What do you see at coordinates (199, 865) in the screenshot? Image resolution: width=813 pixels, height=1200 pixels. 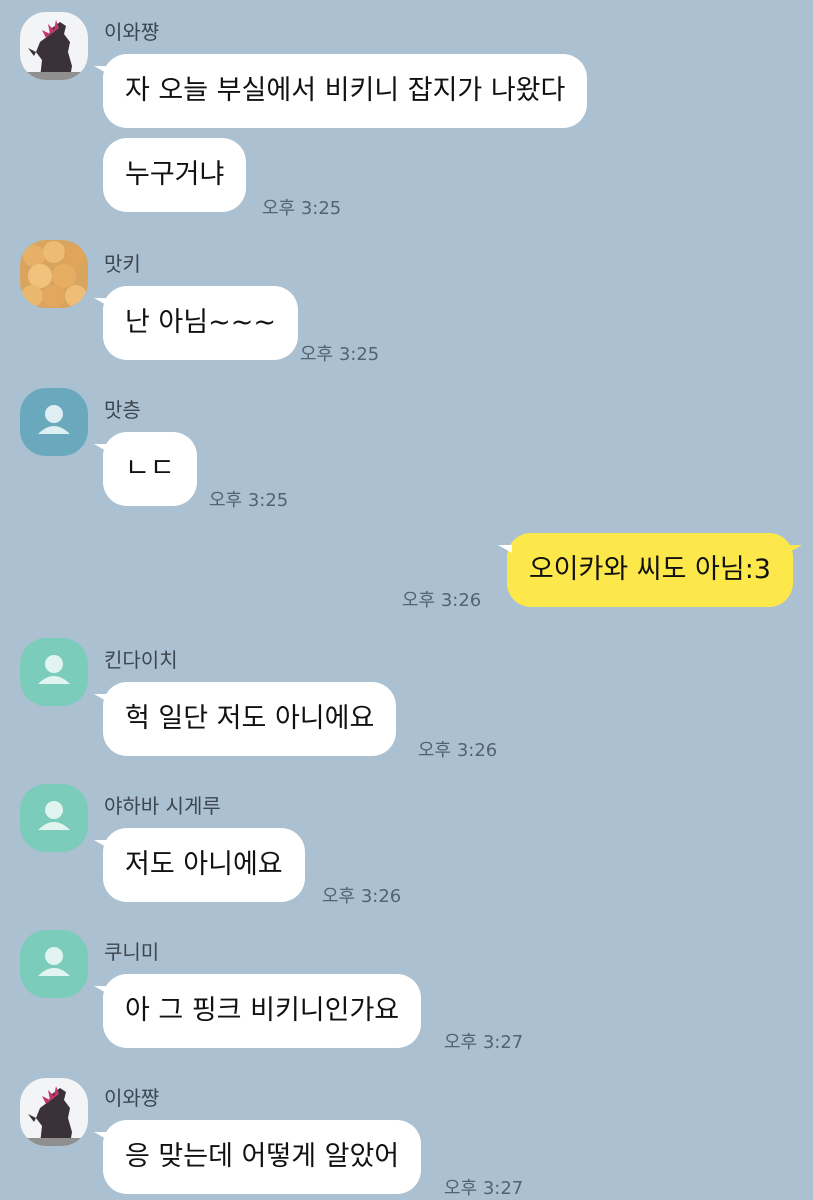 I see `message-bubble: 저도 아니에요` at bounding box center [199, 865].